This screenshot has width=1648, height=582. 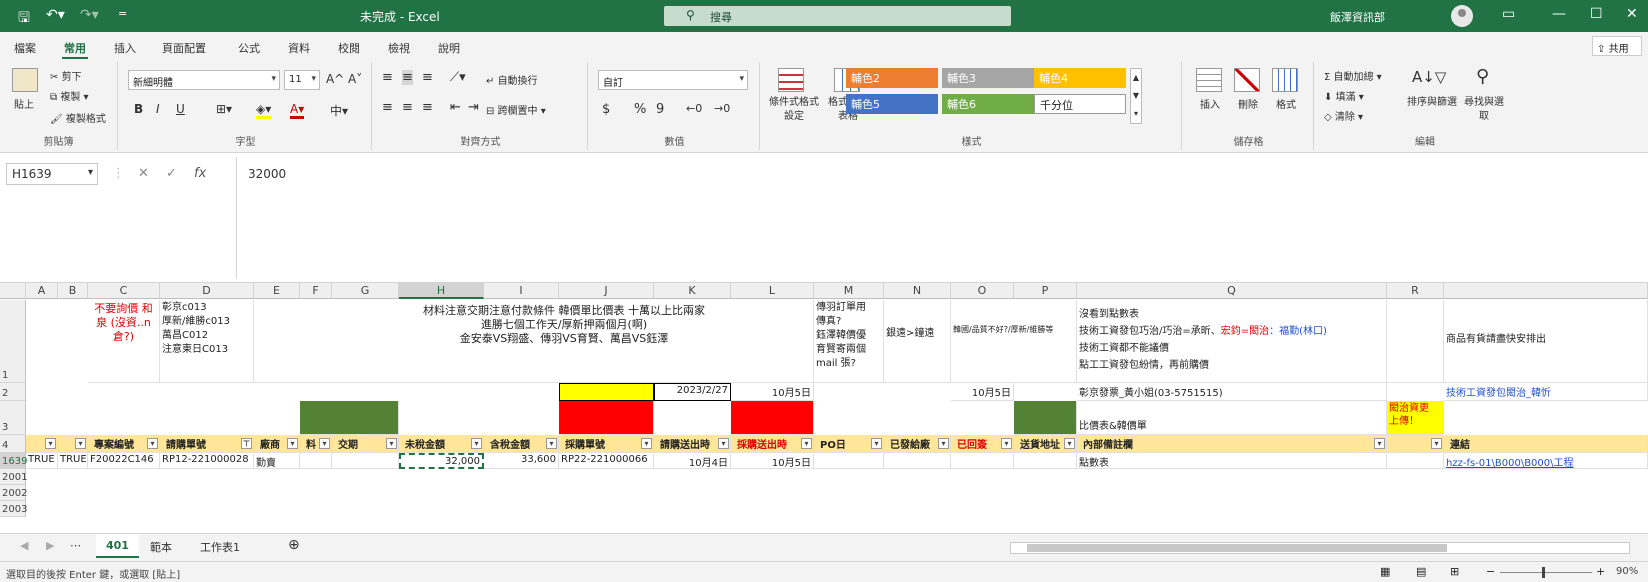 I want to click on paste-icon, so click(x=25, y=80).